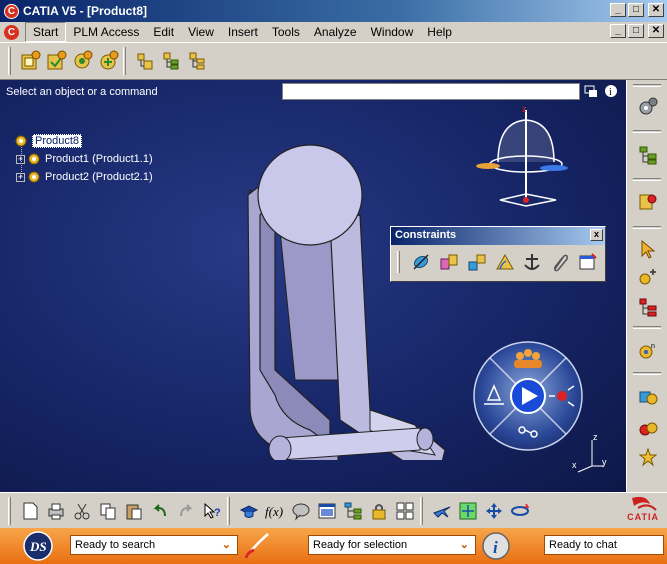 The width and height of the screenshot is (667, 564). Describe the element at coordinates (468, 511) in the screenshot. I see `fit-all-icon` at that location.